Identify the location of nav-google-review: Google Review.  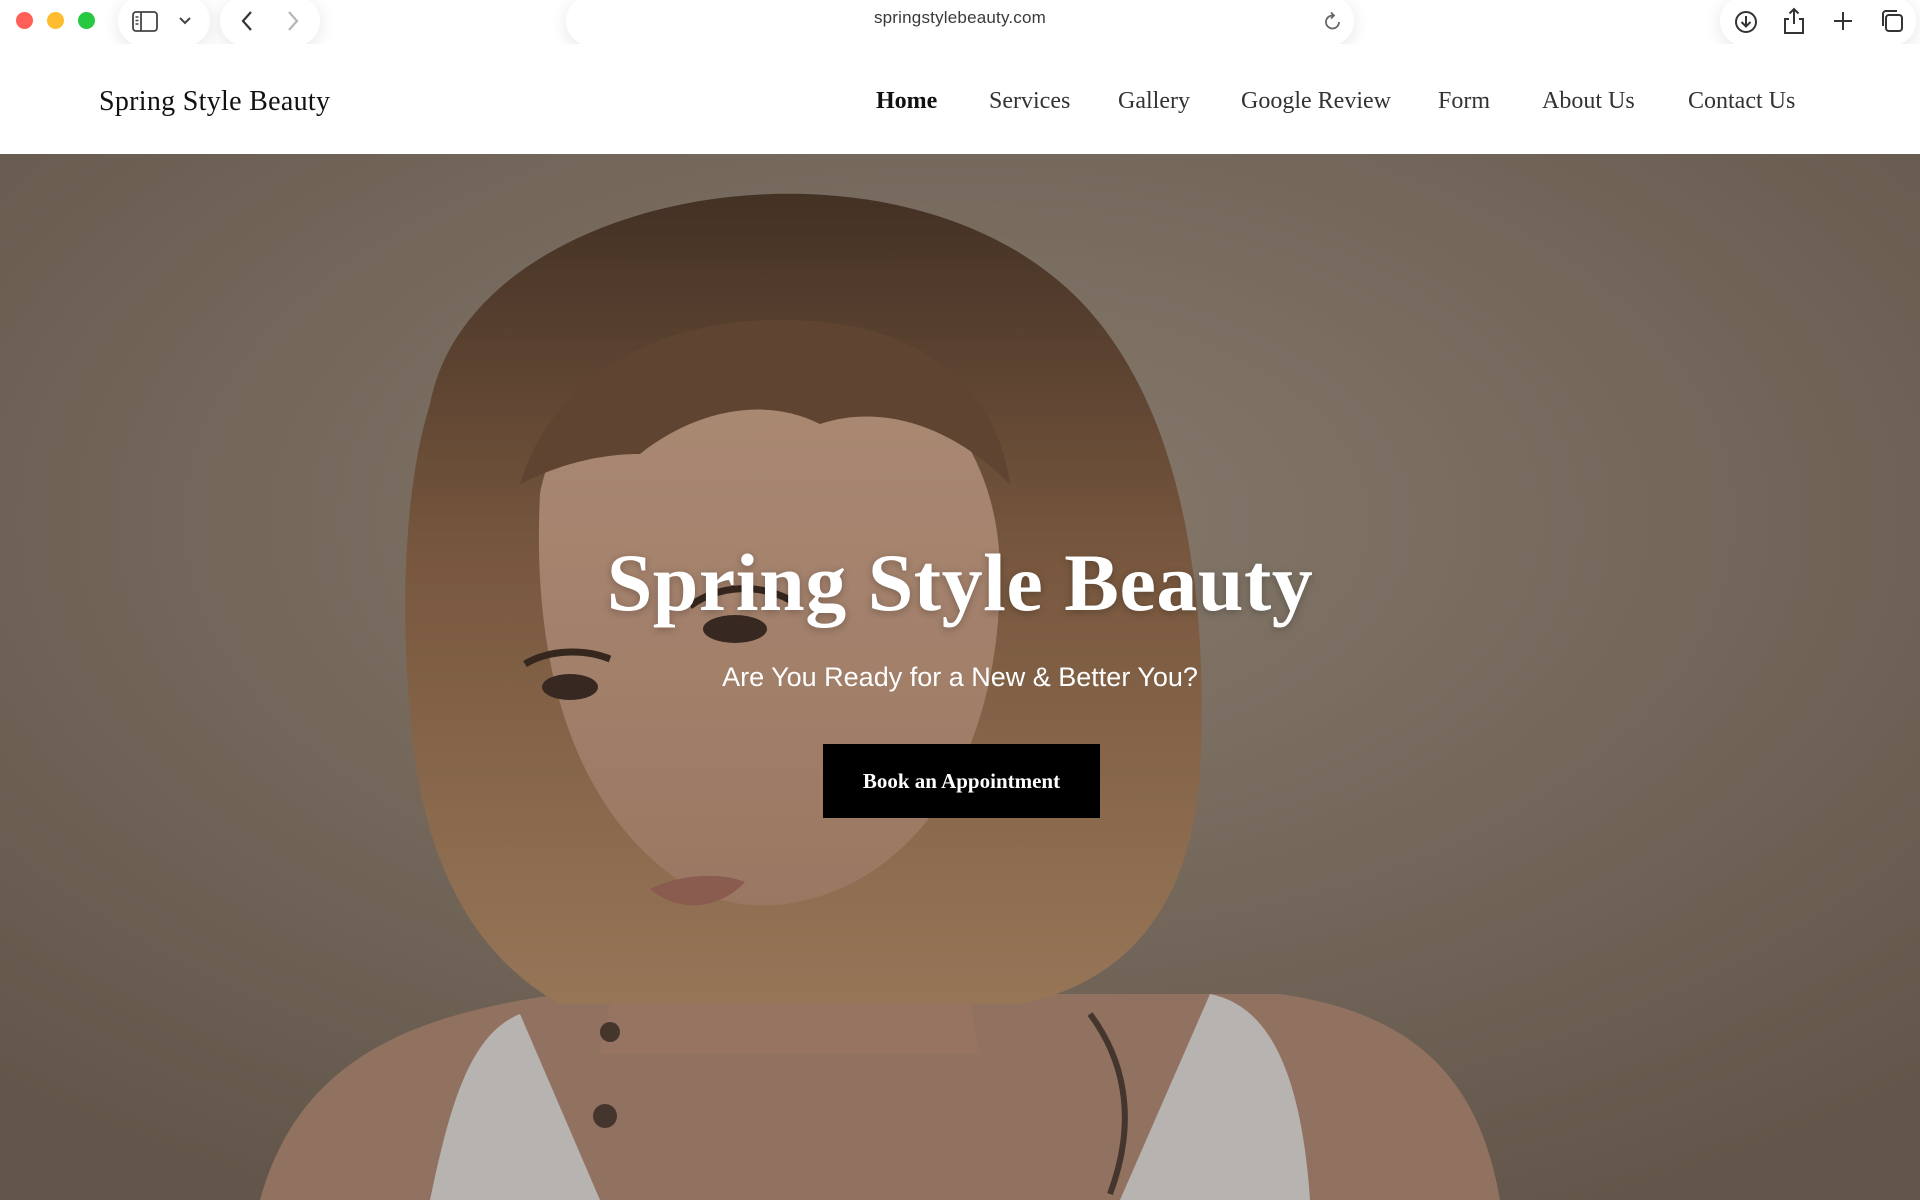
(1316, 101).